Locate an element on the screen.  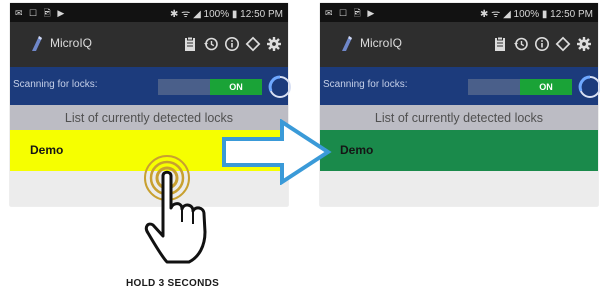
list-header: List of currently detected locks is located at coordinates (459, 117).